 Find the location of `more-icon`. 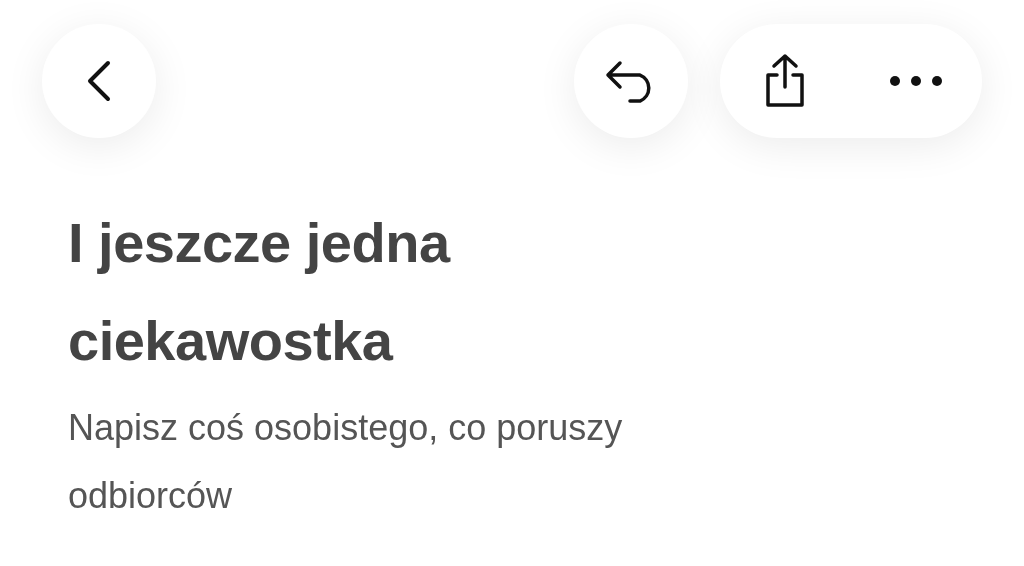

more-icon is located at coordinates (915, 81).